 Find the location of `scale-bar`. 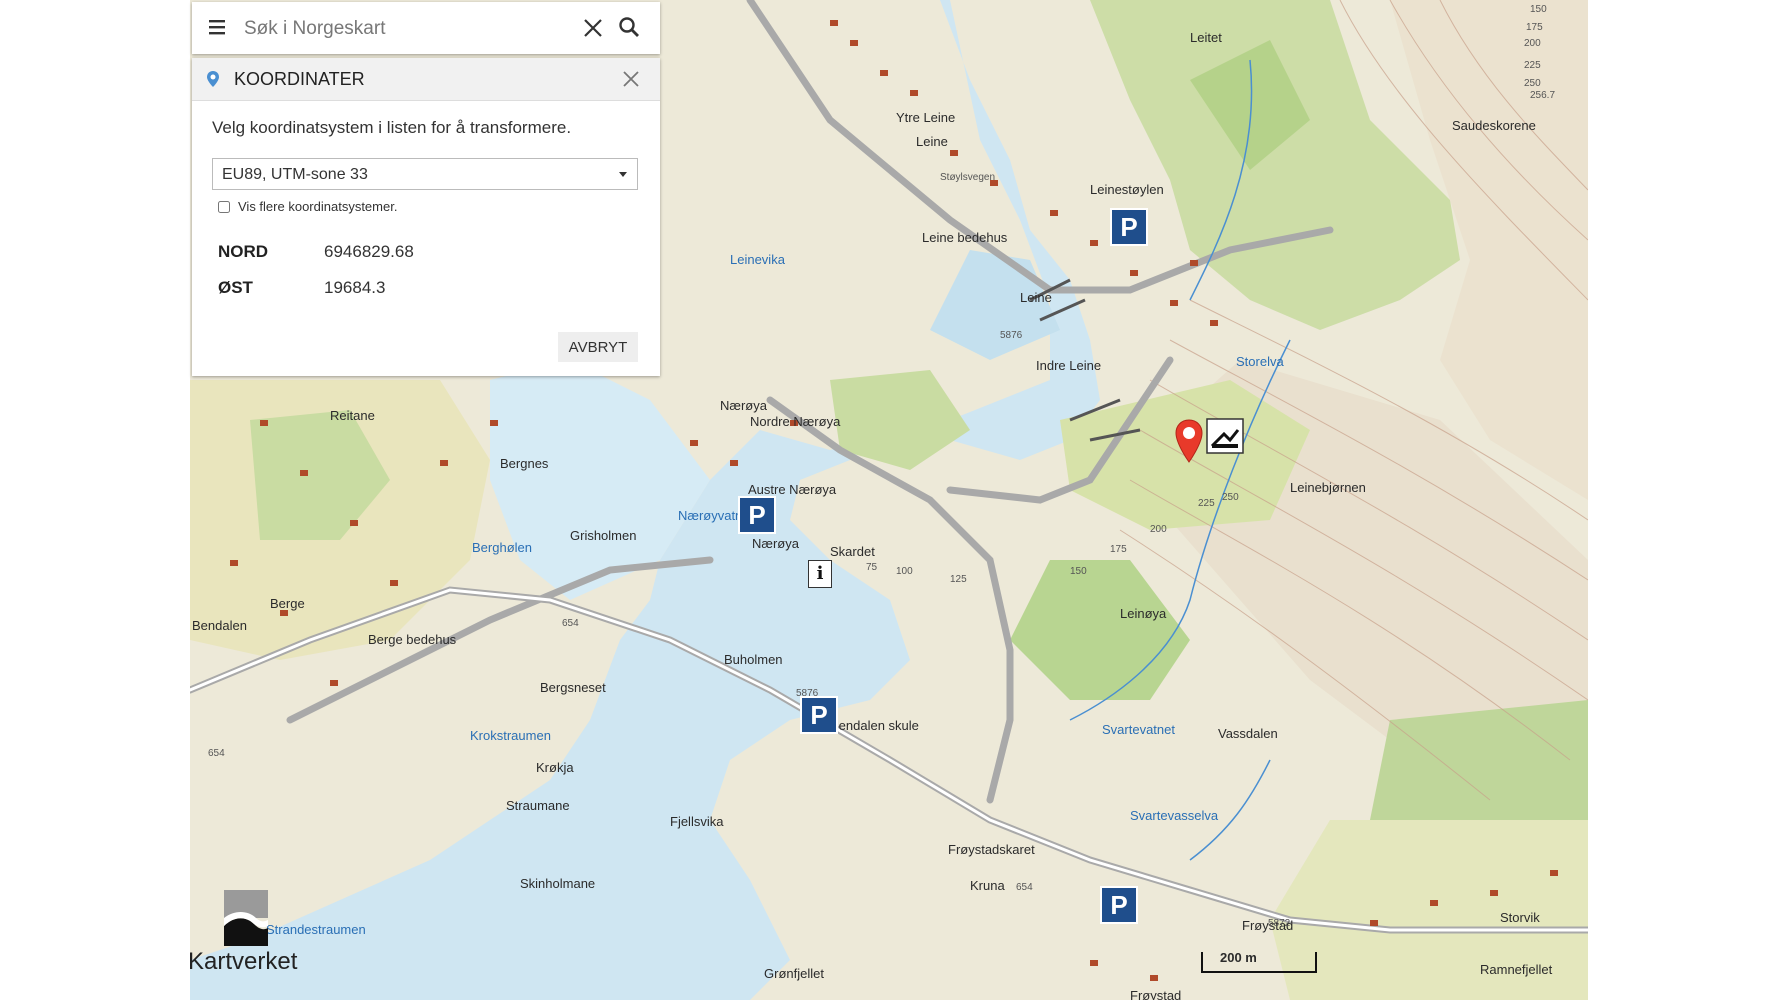

scale-bar is located at coordinates (1259, 962).